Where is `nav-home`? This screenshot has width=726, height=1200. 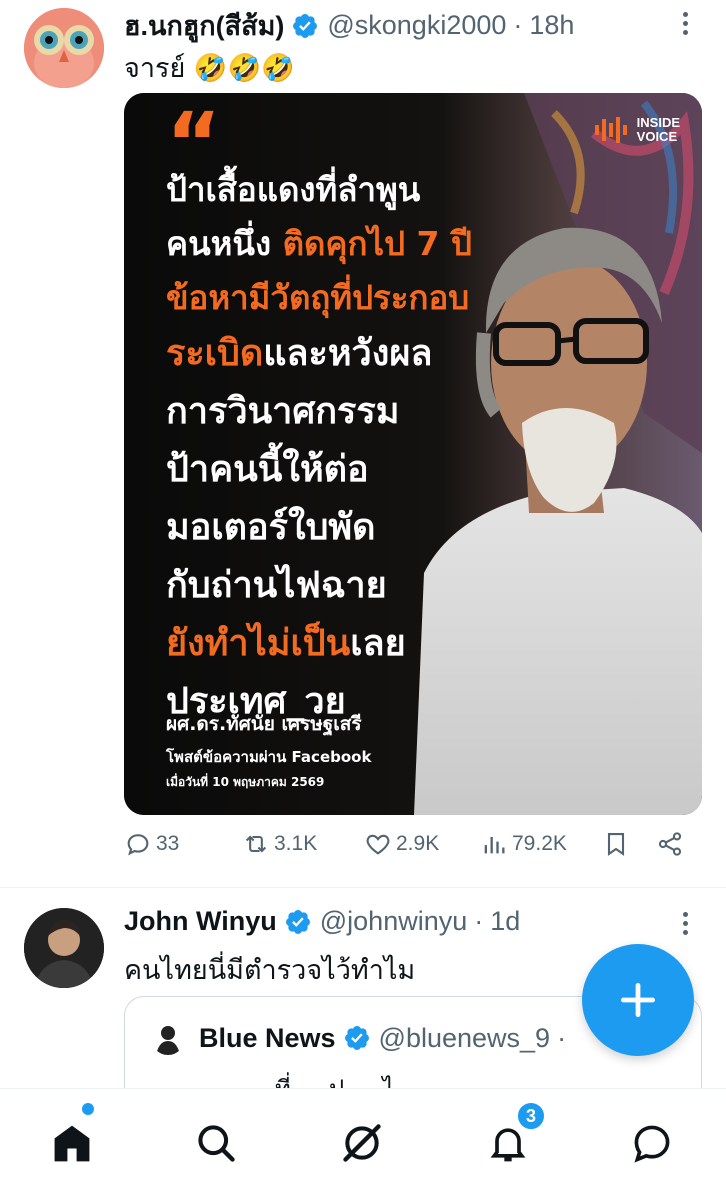 nav-home is located at coordinates (72, 1143).